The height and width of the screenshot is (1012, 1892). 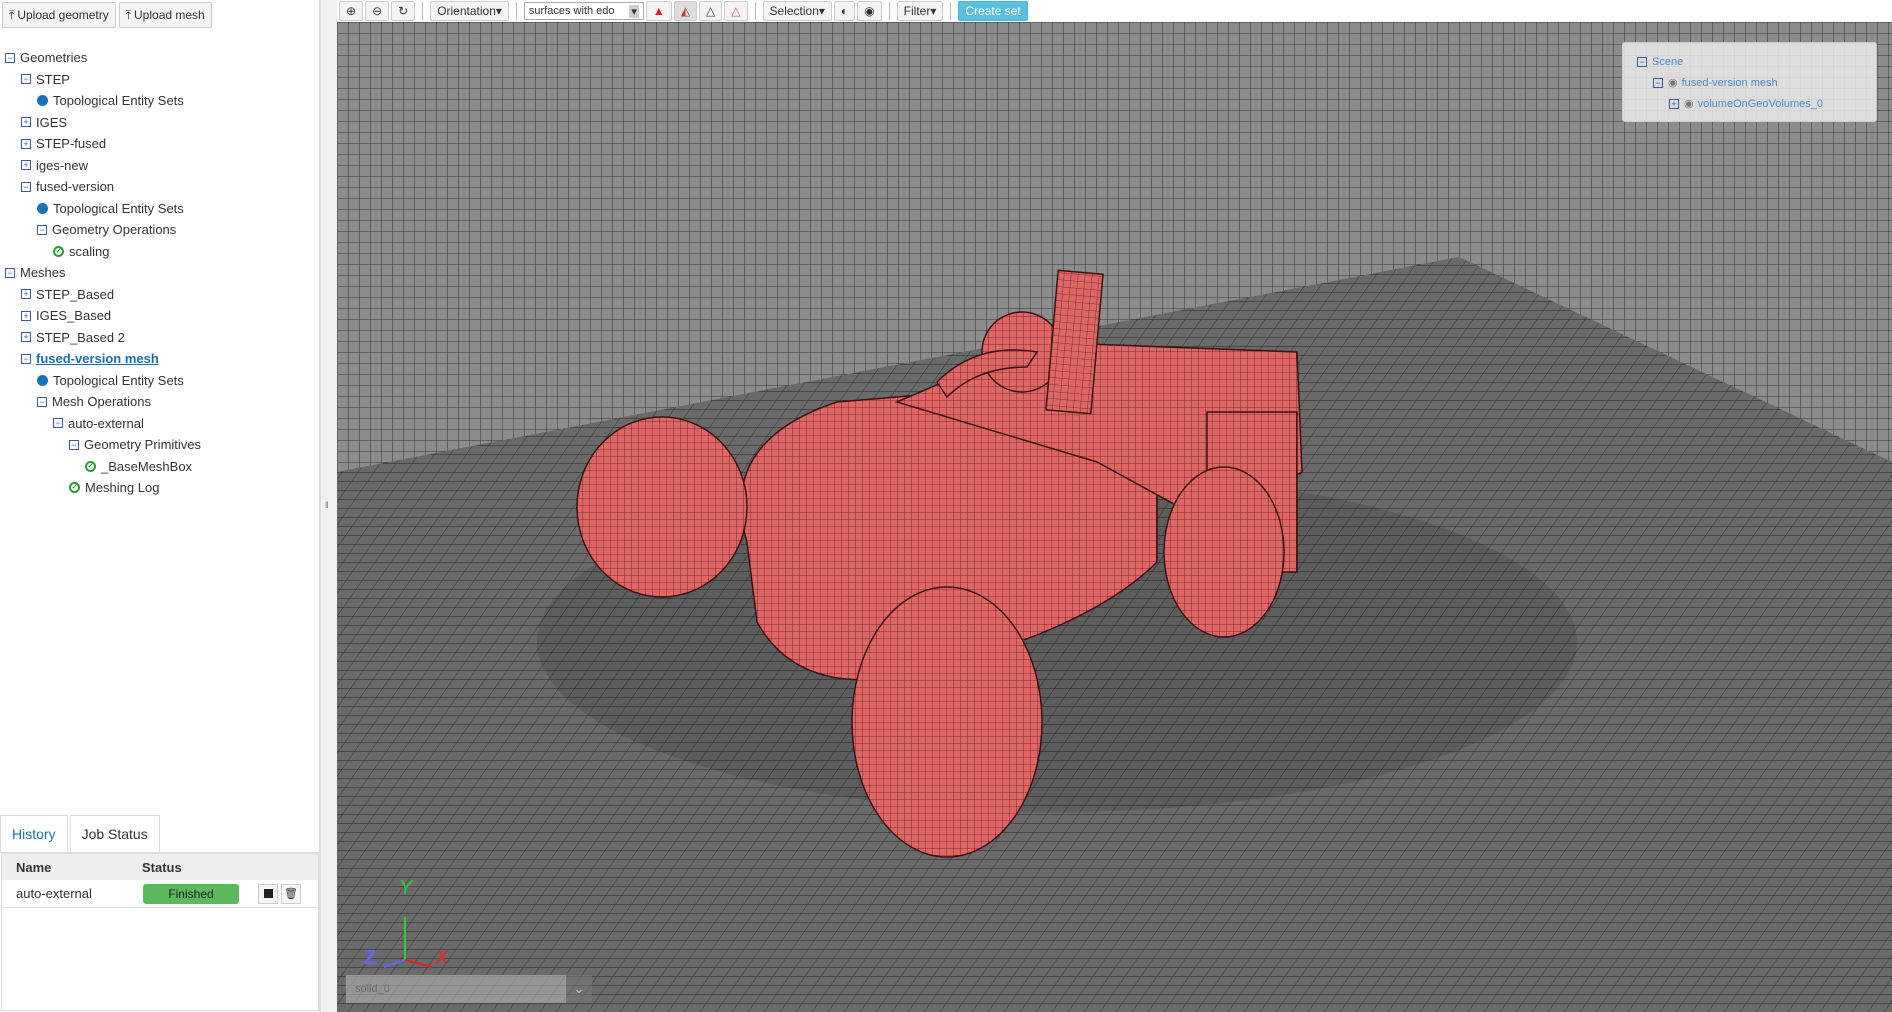 What do you see at coordinates (101, 402) in the screenshot?
I see `tree-item-label: Mesh Operations` at bounding box center [101, 402].